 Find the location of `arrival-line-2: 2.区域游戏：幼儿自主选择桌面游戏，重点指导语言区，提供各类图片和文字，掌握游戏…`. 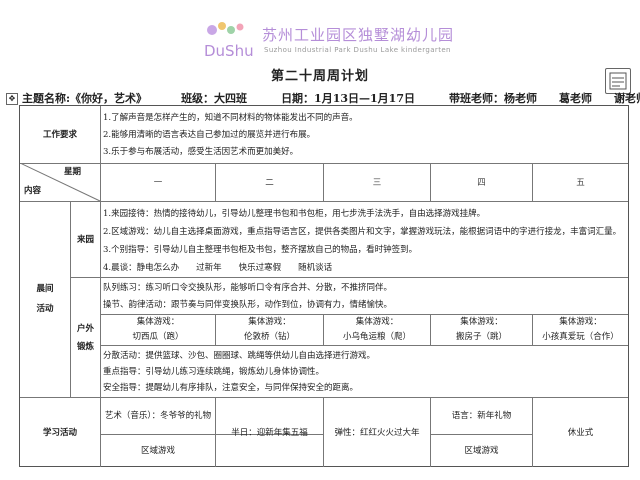

arrival-line-2: 2.区域游戏：幼儿自主选择桌面游戏，重点指导语言区，提供各类图片和文字，掌握游戏… is located at coordinates (362, 232).